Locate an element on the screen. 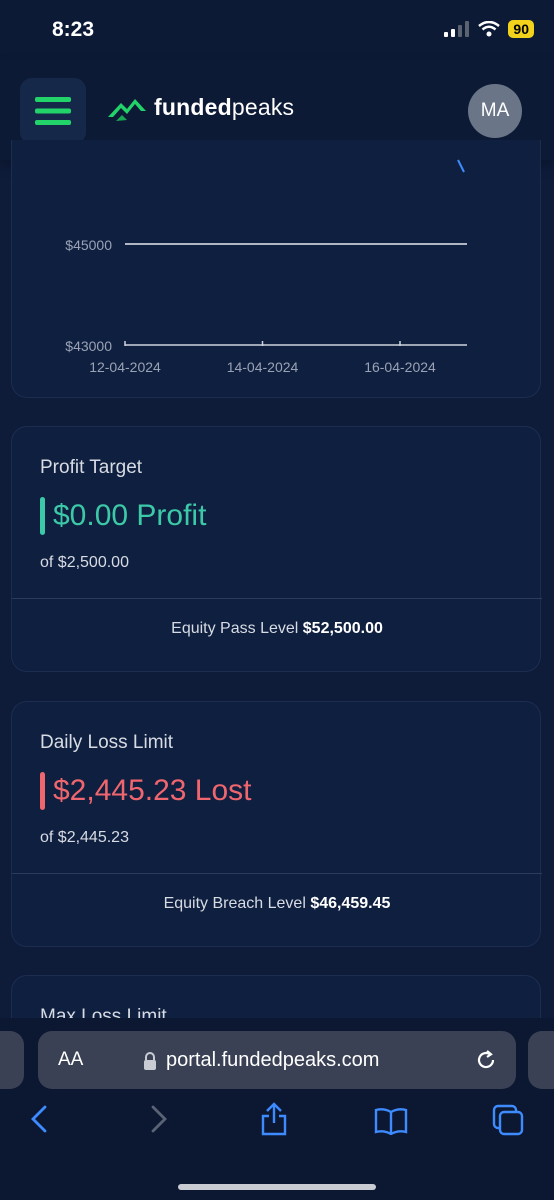  profit-target-value: $0.00 Profit is located at coordinates (123, 516).